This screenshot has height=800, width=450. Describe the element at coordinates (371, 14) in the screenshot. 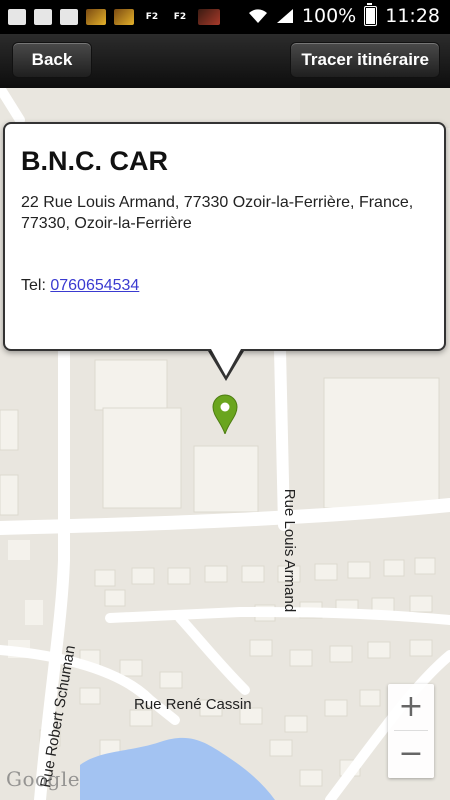

I see `battery-icon` at that location.